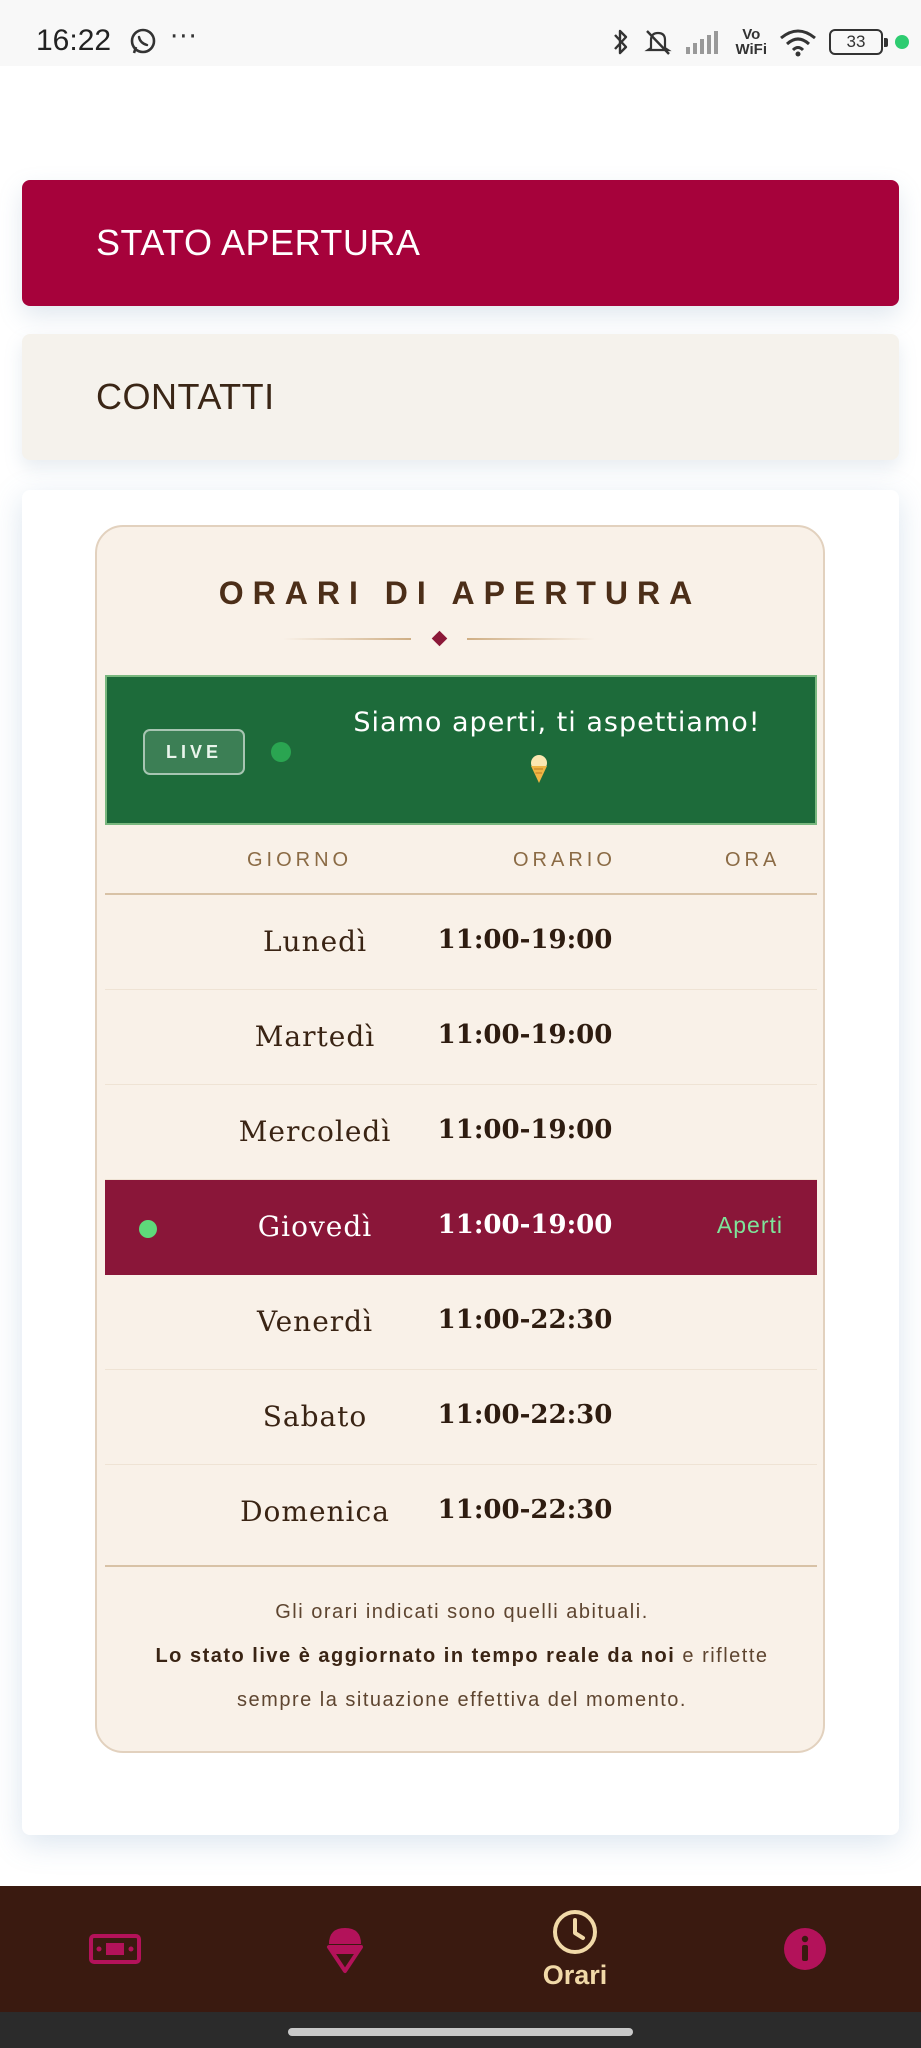 Image resolution: width=921 pixels, height=2048 pixels. I want to click on column-header-hours: ORARIO, so click(564, 860).